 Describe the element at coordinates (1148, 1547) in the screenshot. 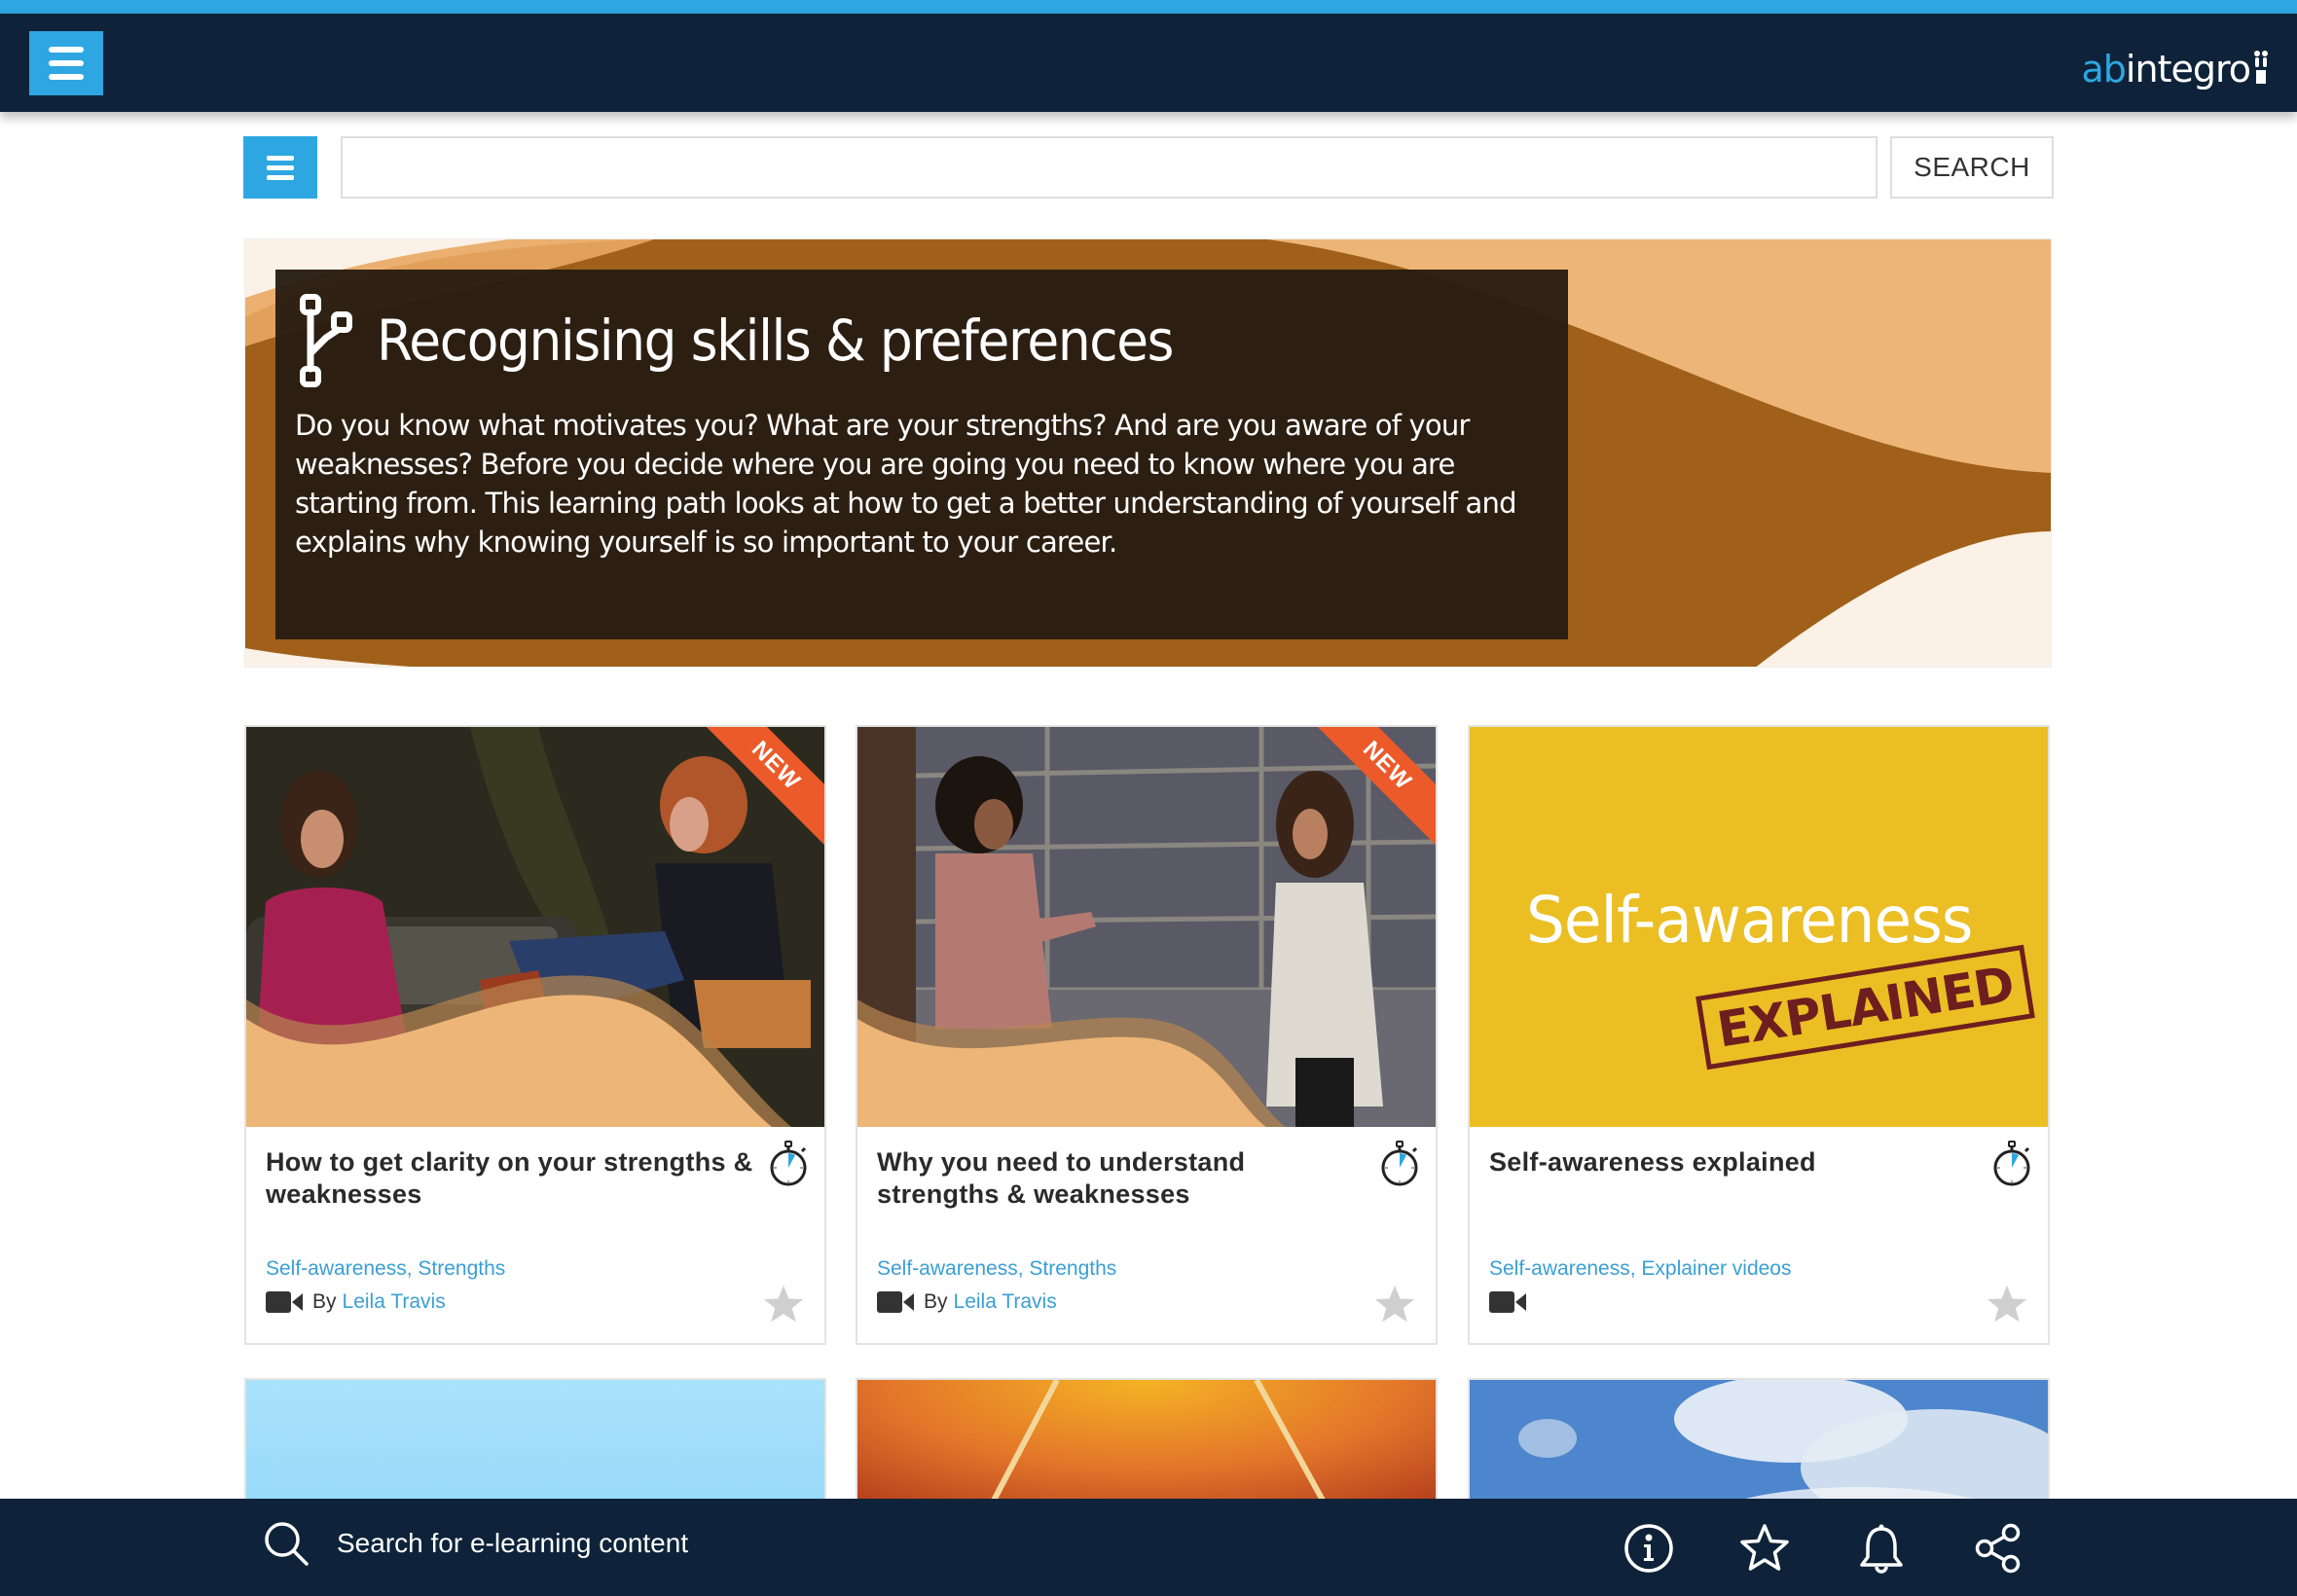

I see `bottom-toolbar: Search for e-learning content` at that location.